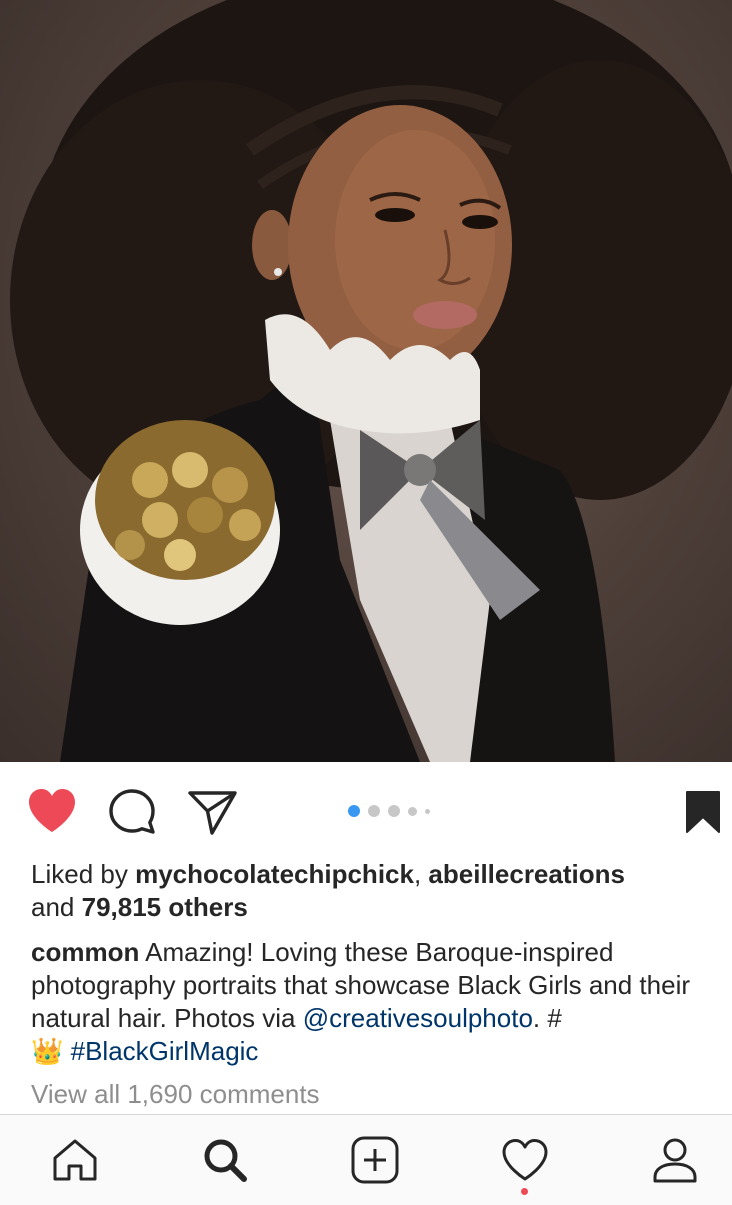 This screenshot has width=732, height=1205. Describe the element at coordinates (524, 1191) in the screenshot. I see `activity-notification-dot` at that location.